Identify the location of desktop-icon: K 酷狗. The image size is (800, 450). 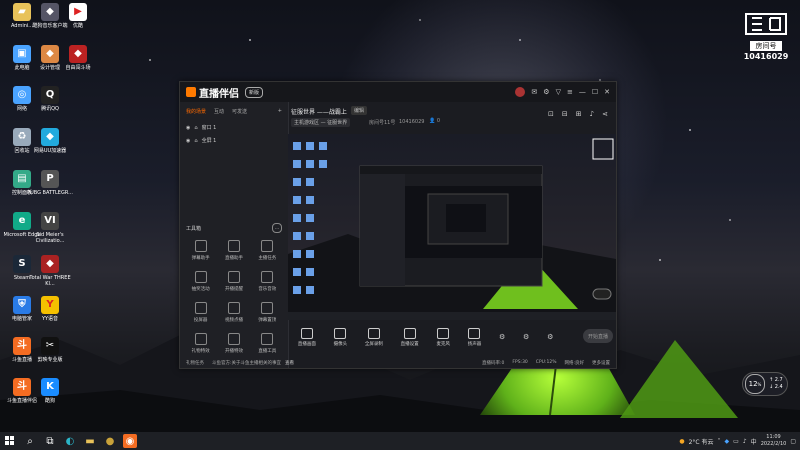
(50, 391).